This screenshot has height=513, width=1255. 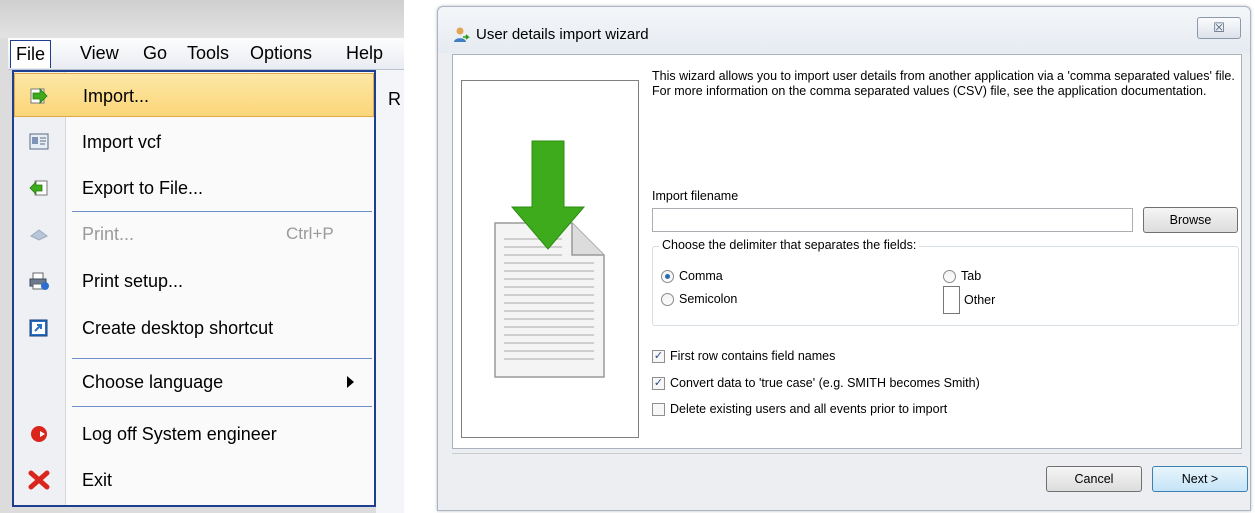 I want to click on menubar: File View Go Tools Options Help, so click(x=206, y=54).